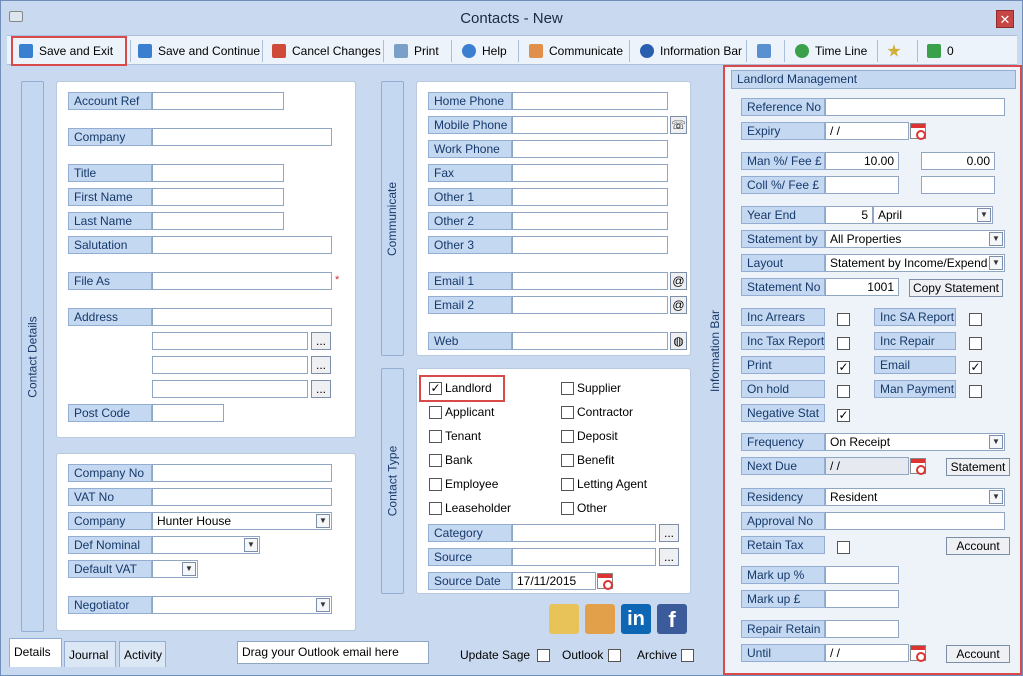 The image size is (1023, 676). I want to click on default-vat-select: ▼, so click(175, 569).